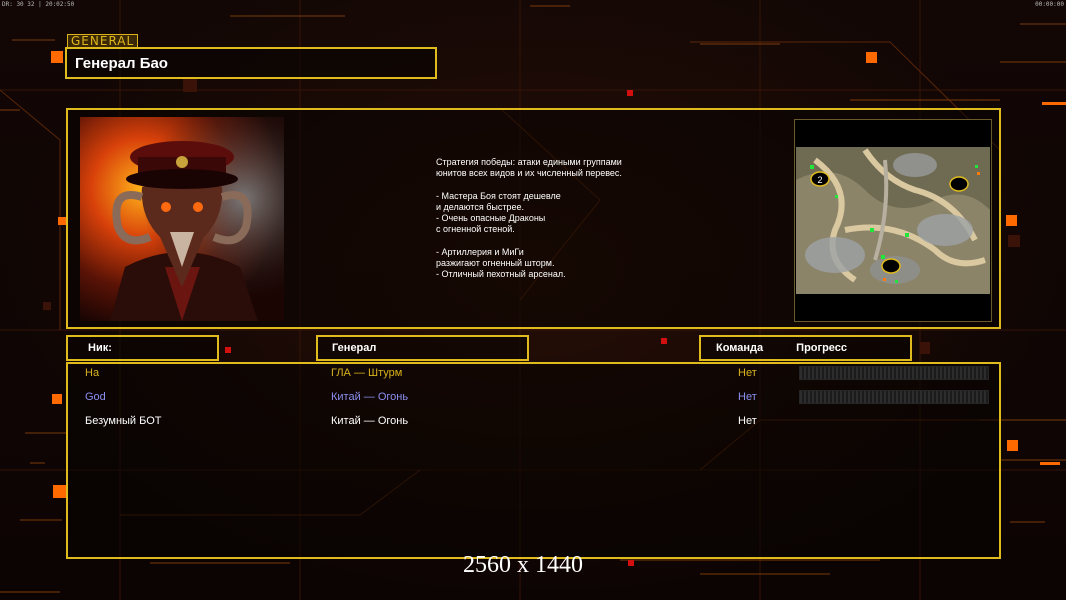 Image resolution: width=1066 pixels, height=600 pixels. Describe the element at coordinates (523, 565) in the screenshot. I see `resolution-watermark: 2560 x 1440` at that location.